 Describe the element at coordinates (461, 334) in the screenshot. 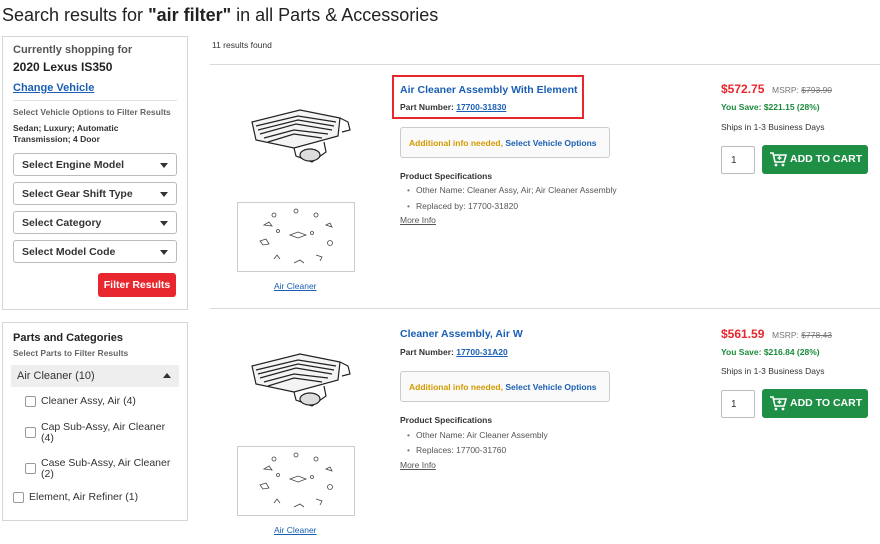

I see `product-title-link: Cleaner Assembly, Air W` at that location.